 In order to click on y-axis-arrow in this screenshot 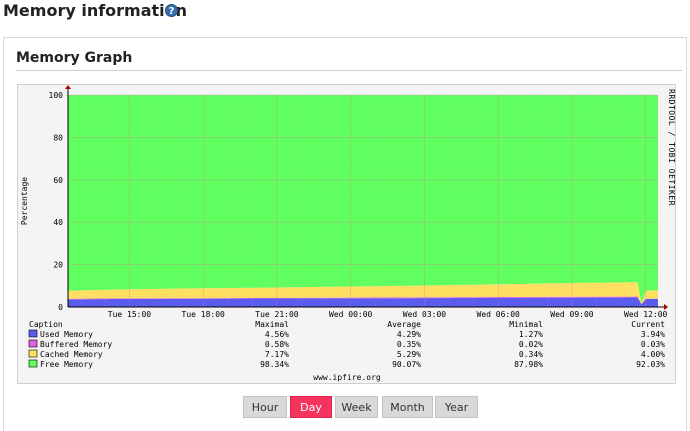, I will do `click(68, 87)`.